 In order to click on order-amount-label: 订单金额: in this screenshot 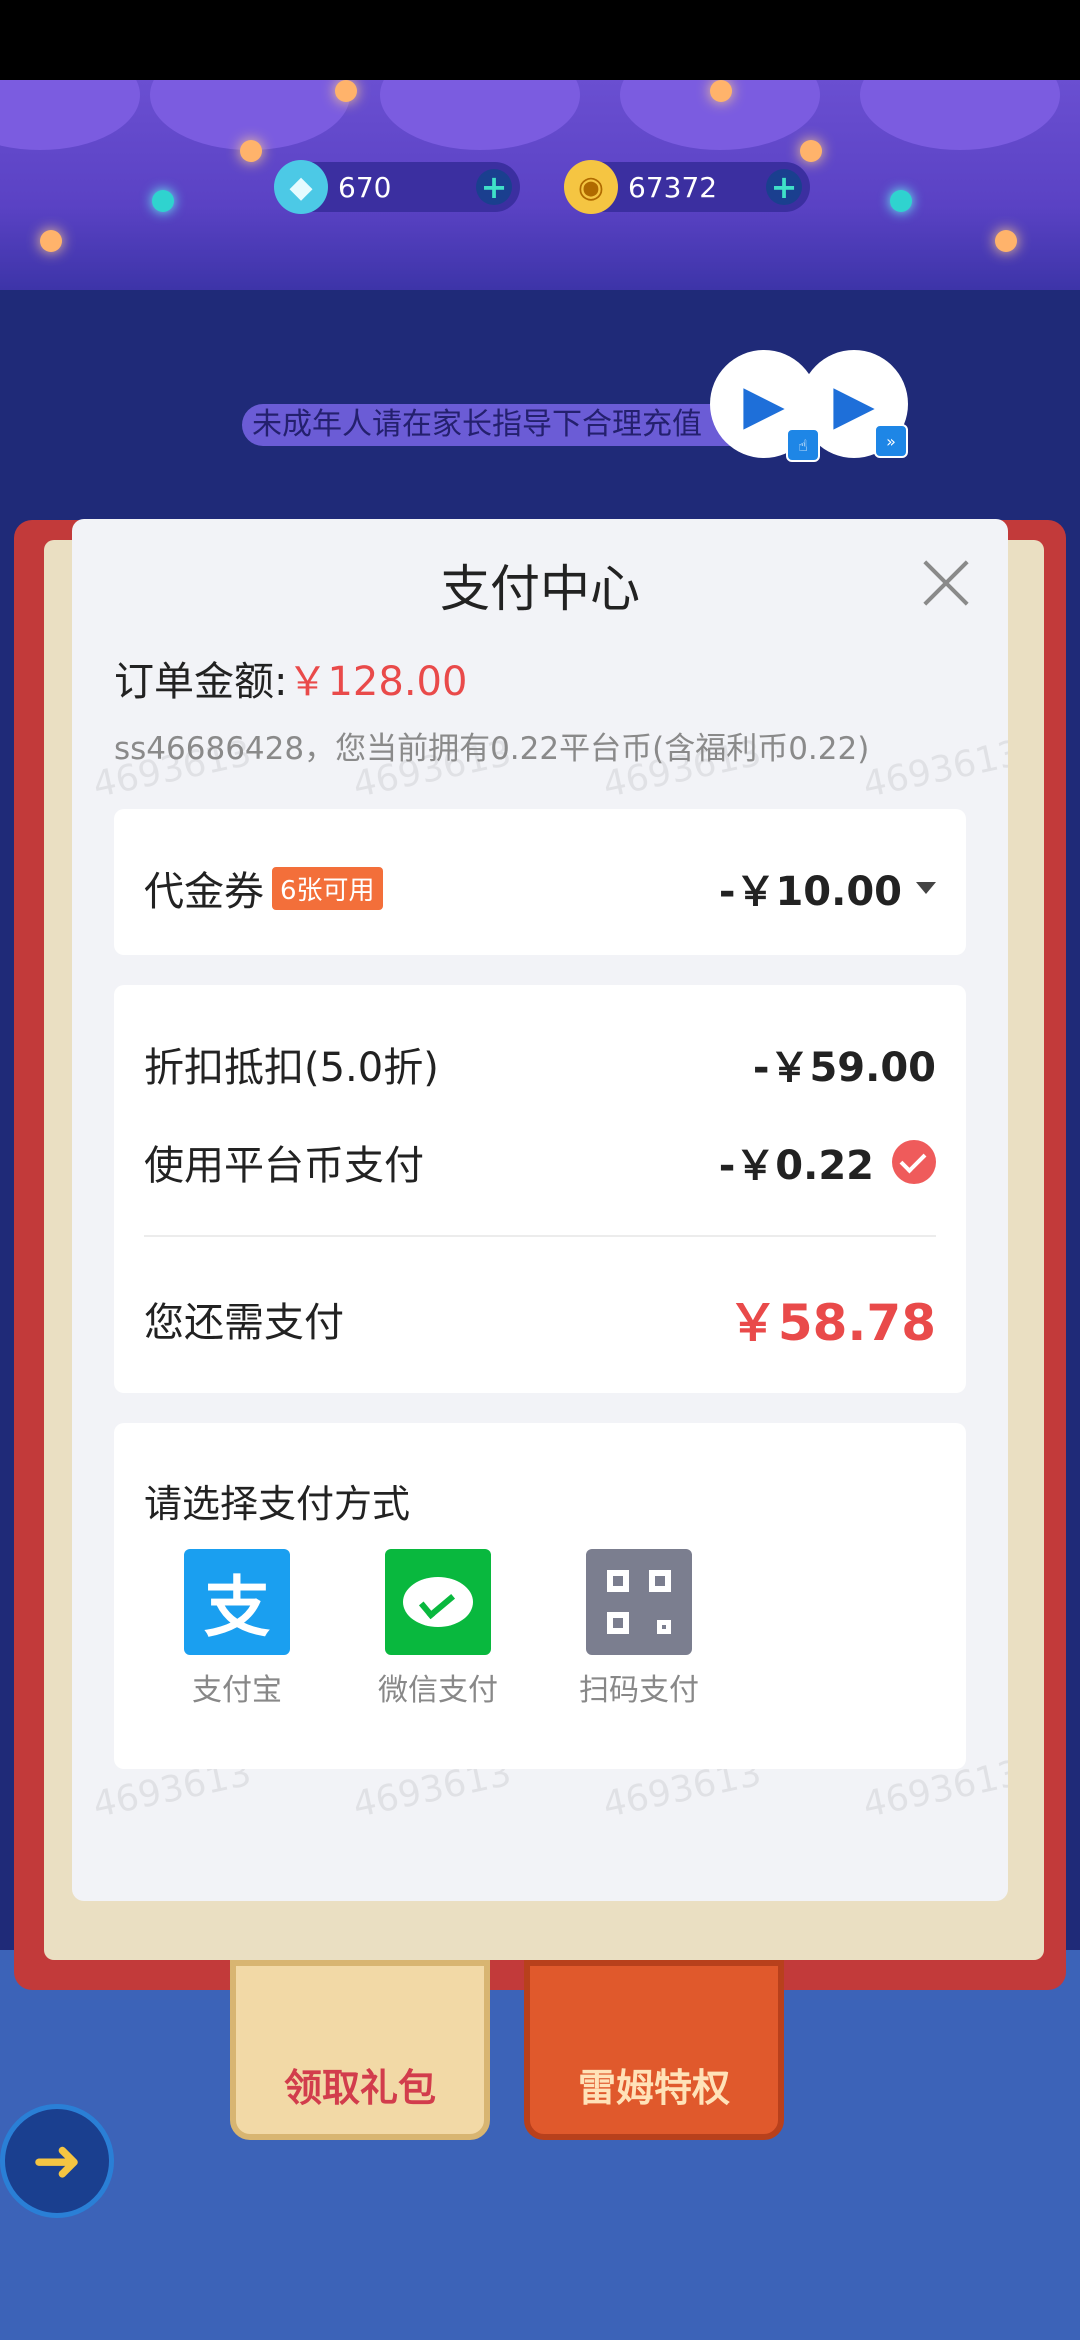, I will do `click(201, 682)`.